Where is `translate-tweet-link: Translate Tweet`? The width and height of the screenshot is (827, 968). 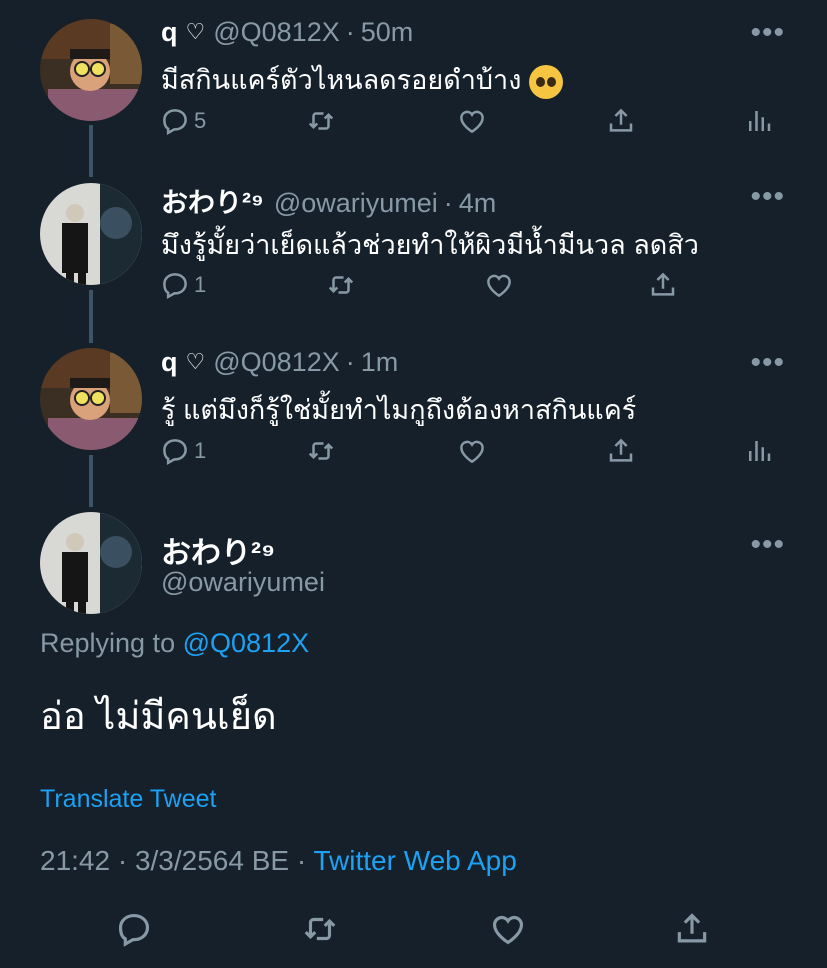 translate-tweet-link: Translate Tweet is located at coordinates (128, 799).